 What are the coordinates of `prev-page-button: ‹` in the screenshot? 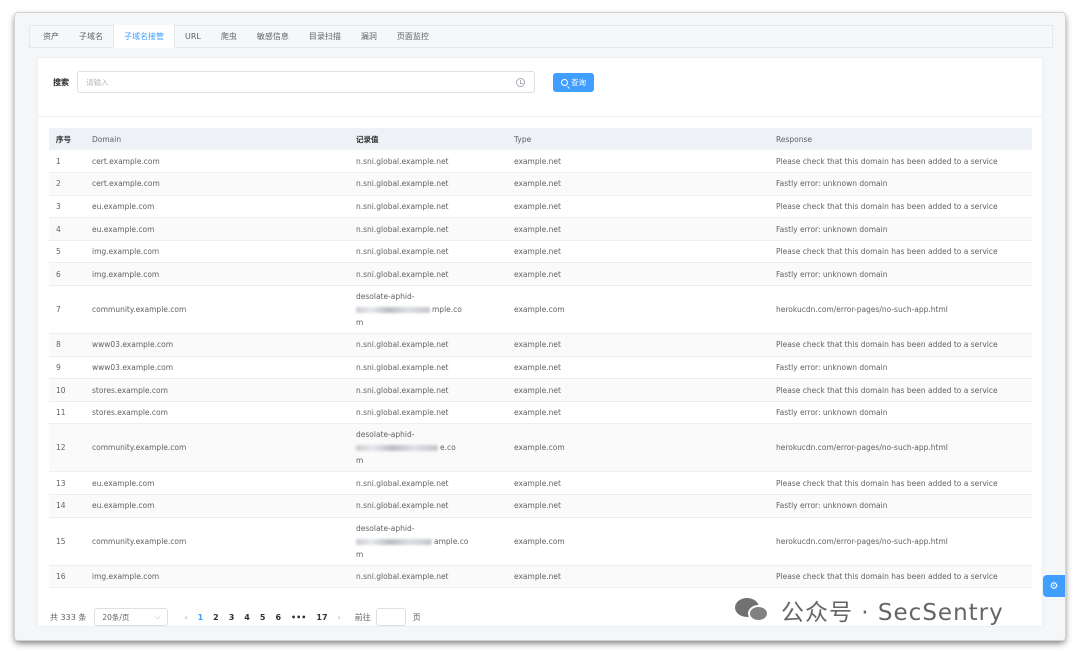 It's located at (185, 617).